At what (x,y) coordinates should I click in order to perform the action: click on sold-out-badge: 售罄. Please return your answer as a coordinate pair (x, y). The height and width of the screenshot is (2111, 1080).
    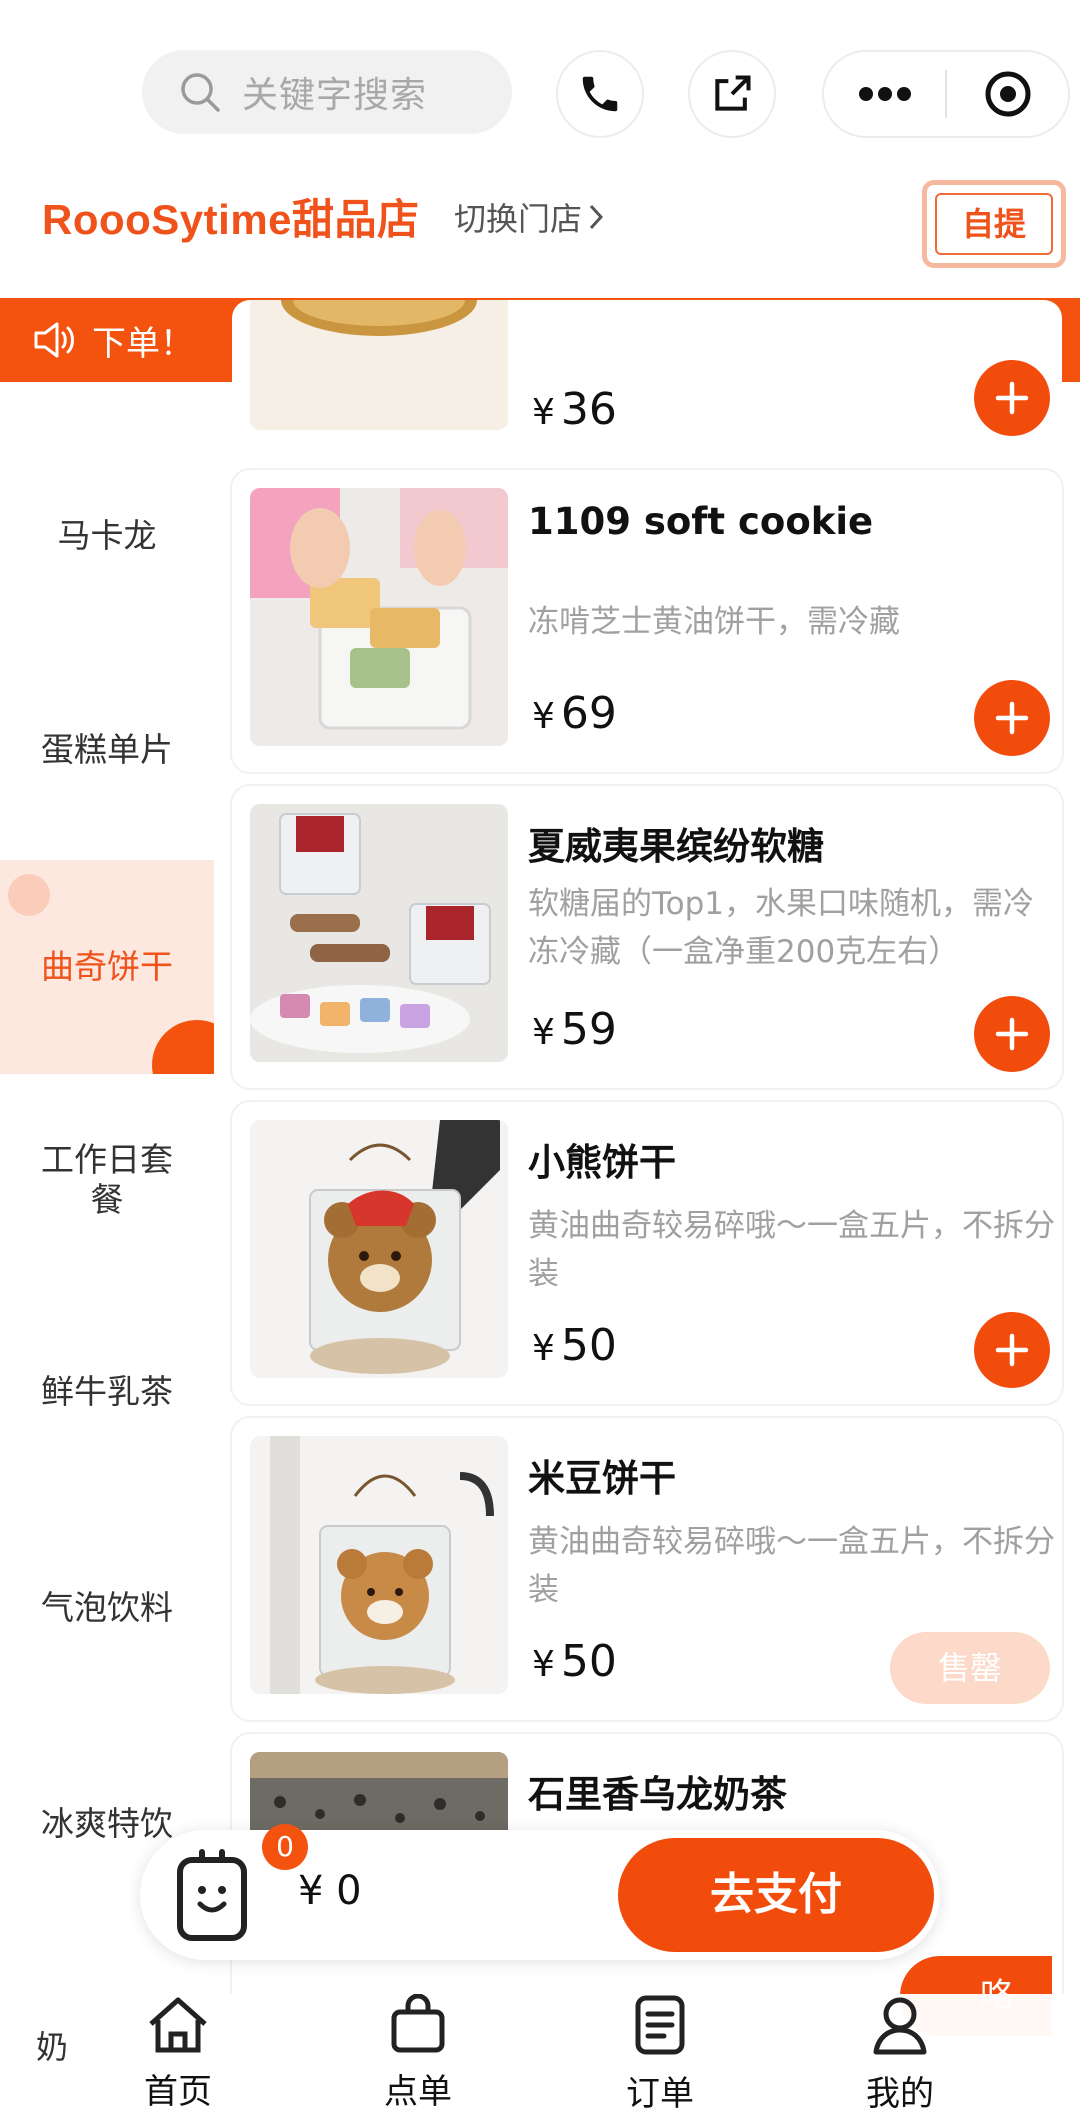
    Looking at the image, I should click on (970, 1668).